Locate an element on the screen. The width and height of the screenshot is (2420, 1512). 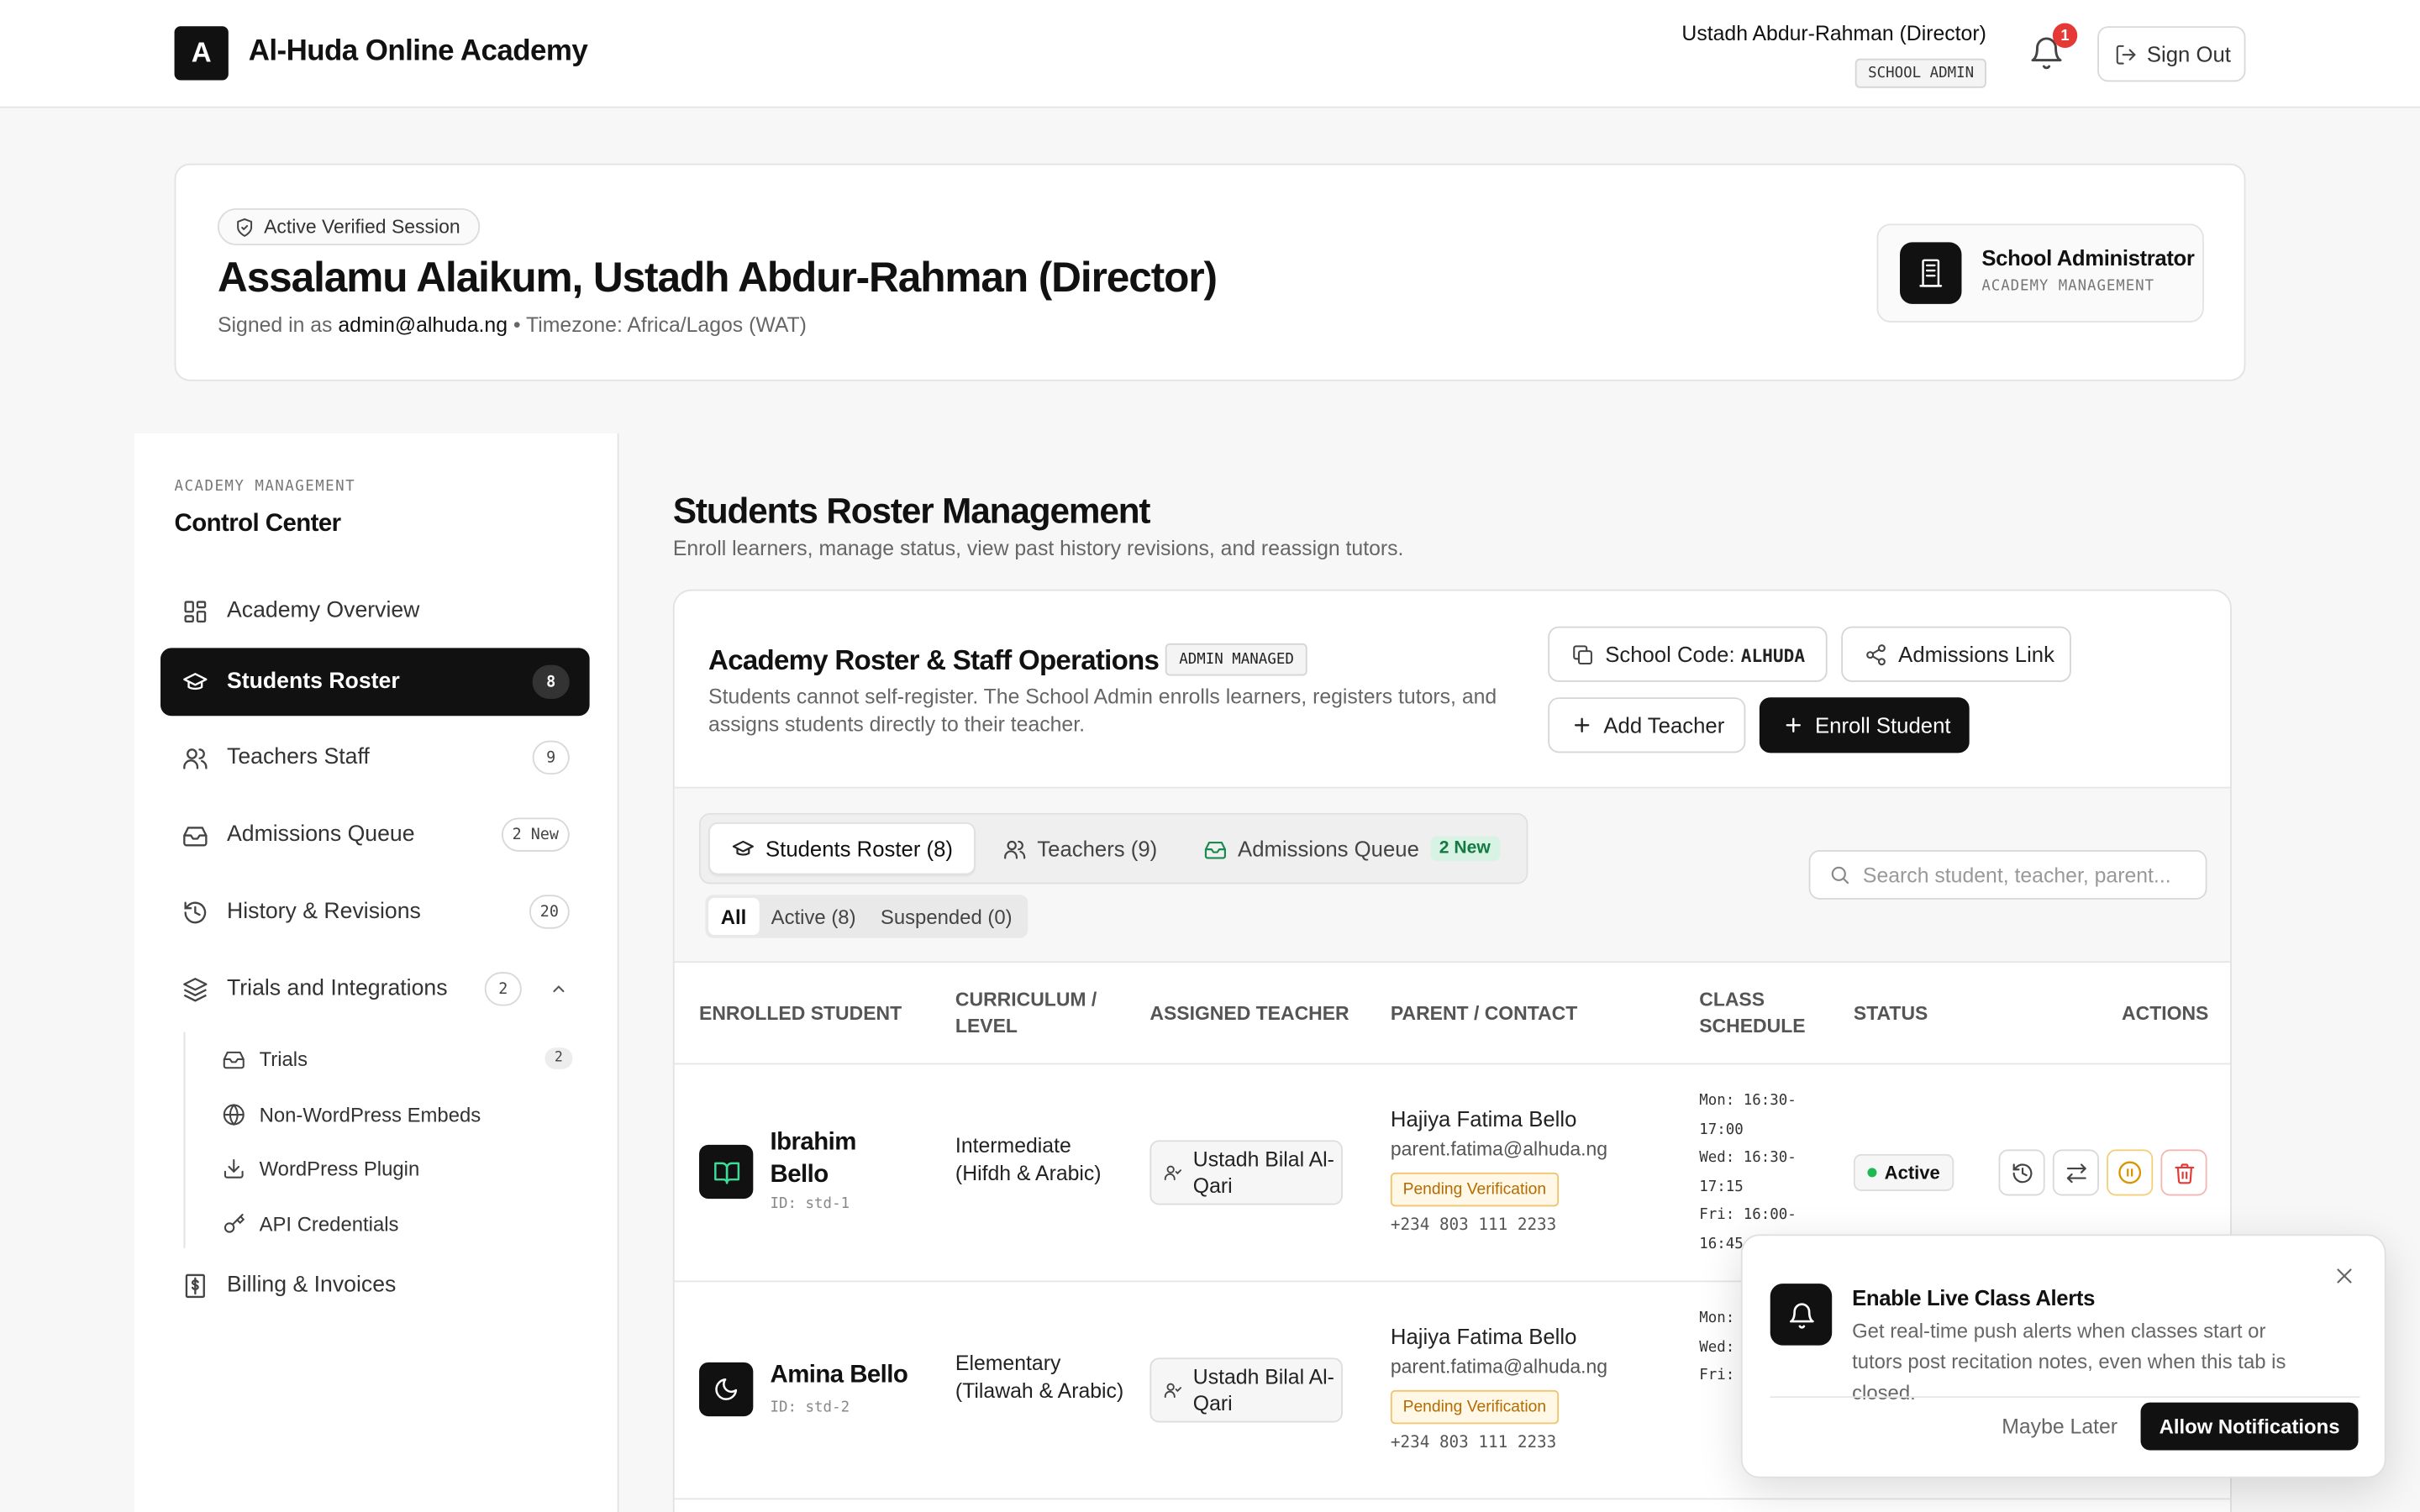
sign-out-button: Sign Out is located at coordinates (2171, 54).